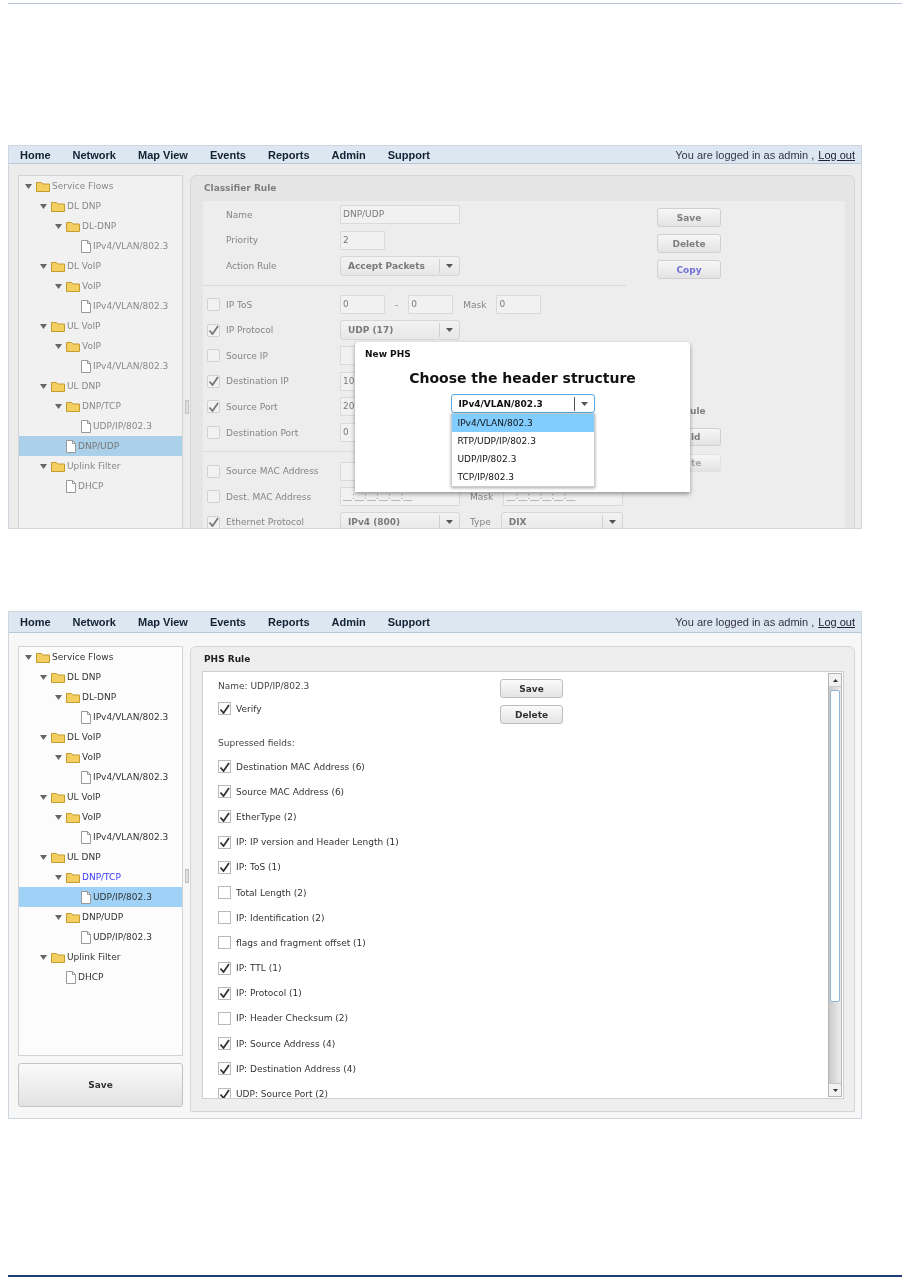 The height and width of the screenshot is (1280, 910). I want to click on scroll-down-button, so click(835, 1089).